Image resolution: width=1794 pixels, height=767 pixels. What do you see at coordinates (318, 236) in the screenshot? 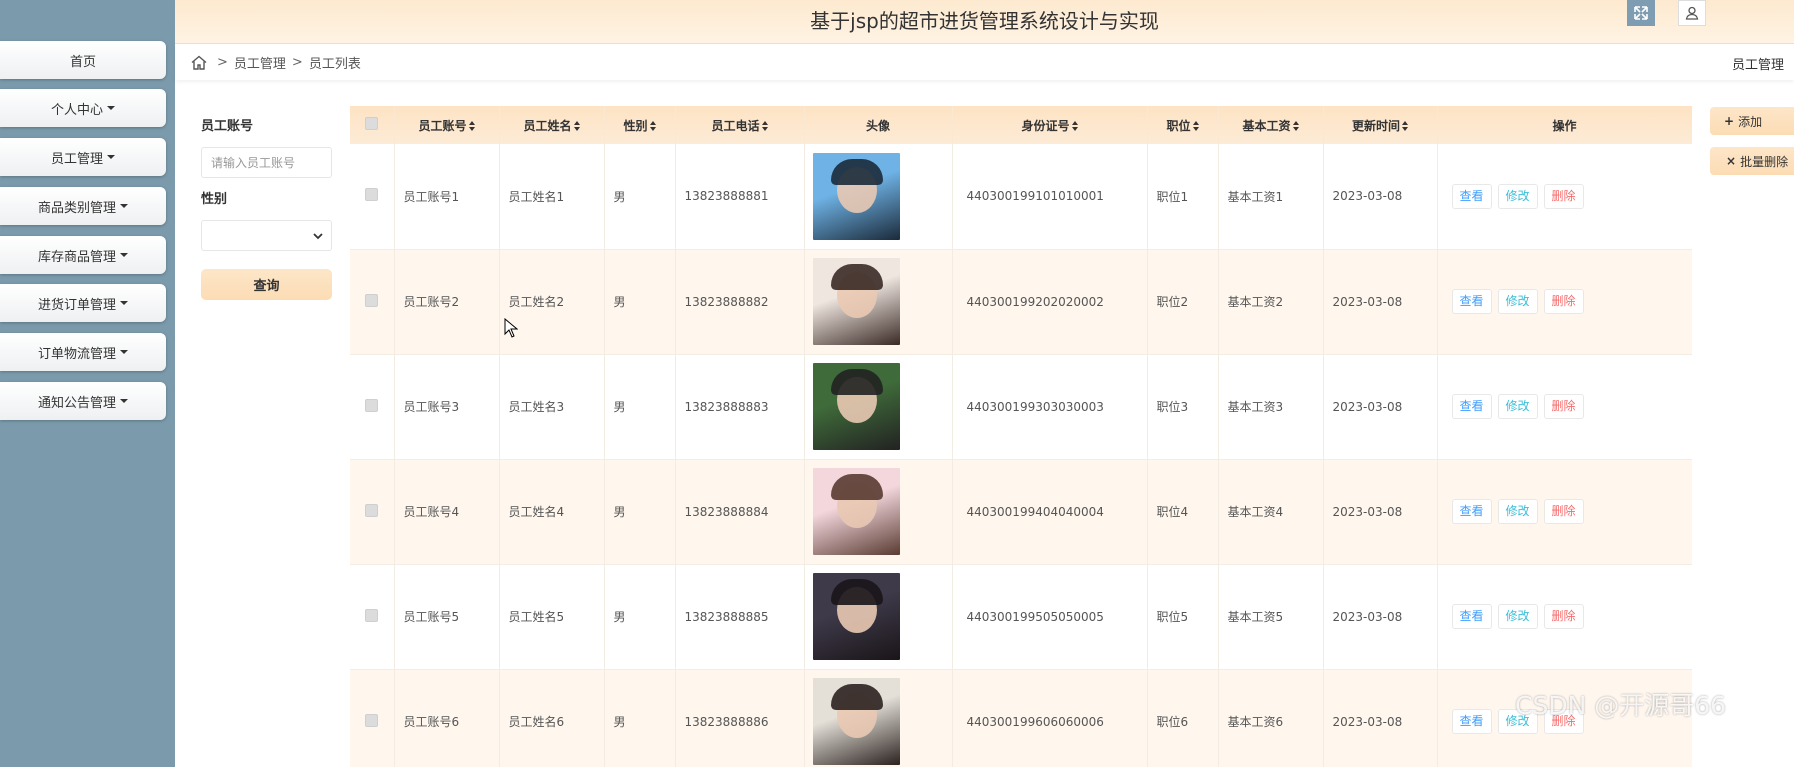
I see `chevron-down-icon` at bounding box center [318, 236].